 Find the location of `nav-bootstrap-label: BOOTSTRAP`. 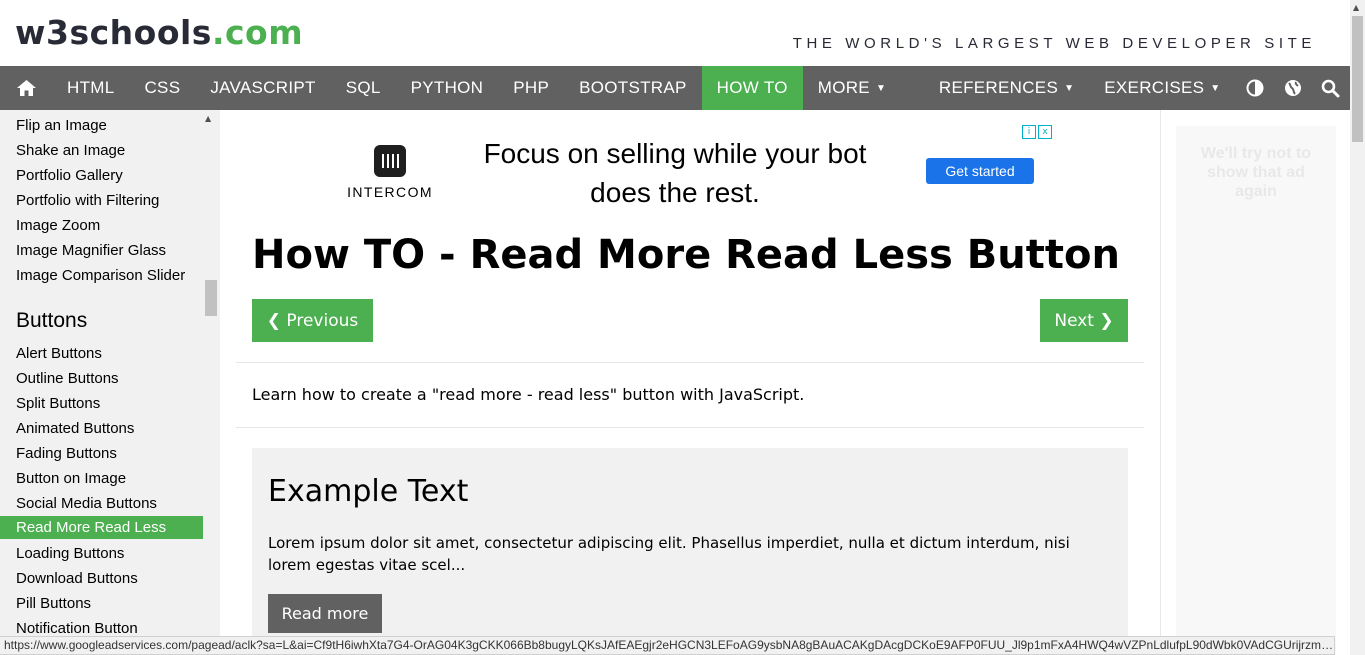

nav-bootstrap-label: BOOTSTRAP is located at coordinates (633, 87).